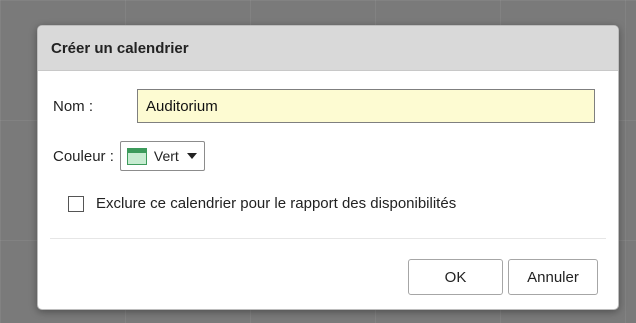  Describe the element at coordinates (328, 238) in the screenshot. I see `footer-divider` at that location.